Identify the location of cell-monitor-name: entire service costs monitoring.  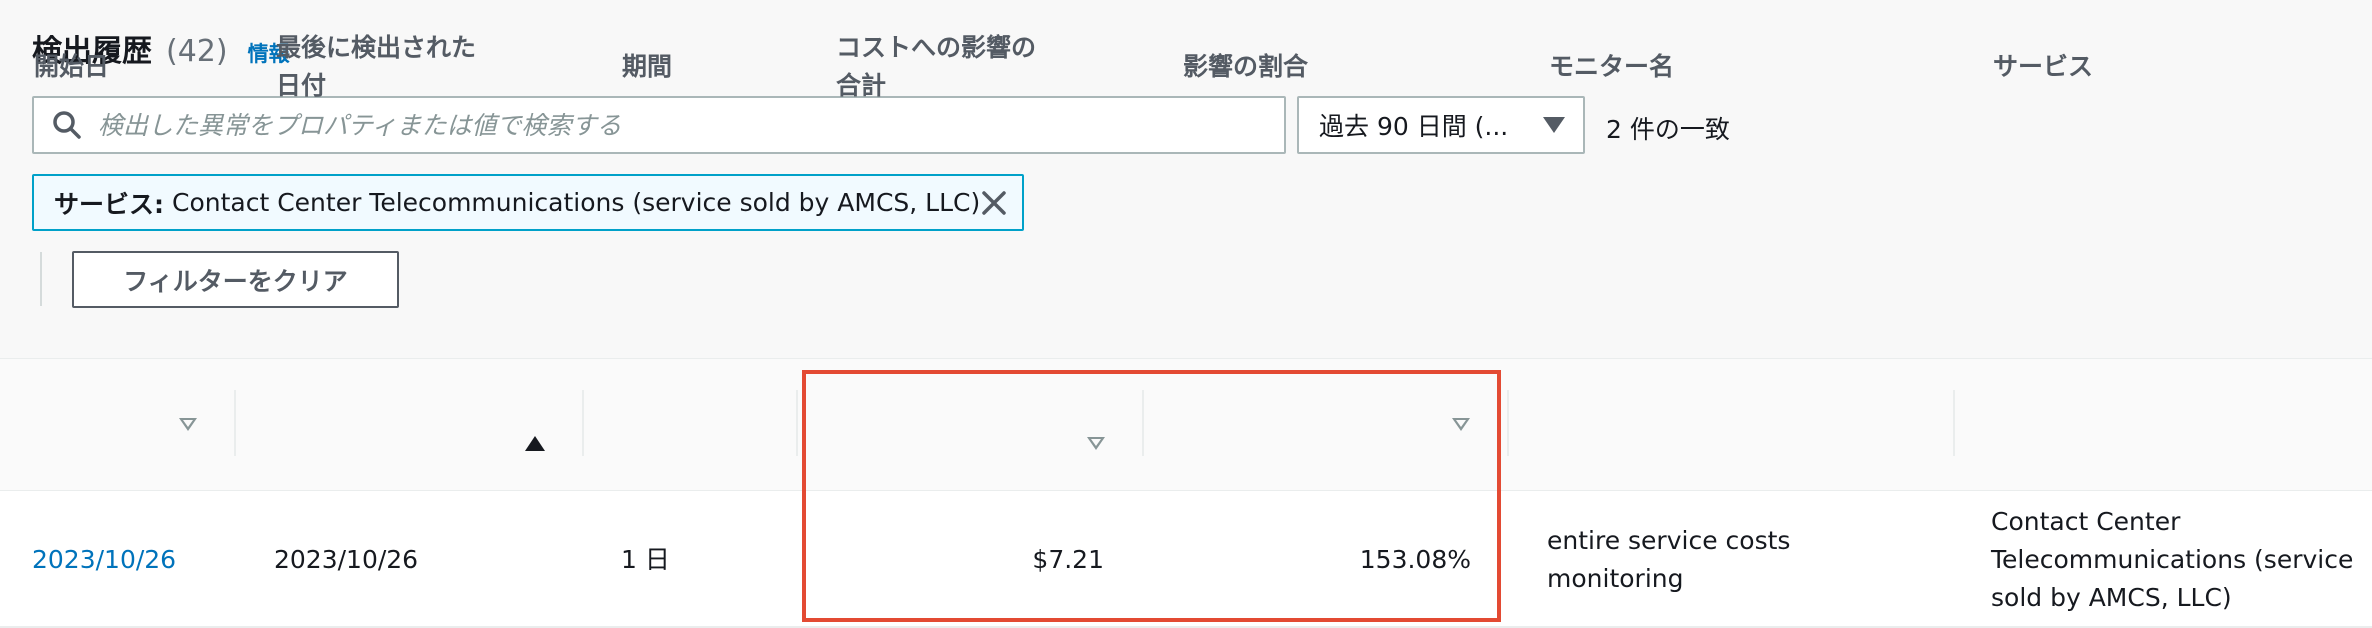
(1669, 559).